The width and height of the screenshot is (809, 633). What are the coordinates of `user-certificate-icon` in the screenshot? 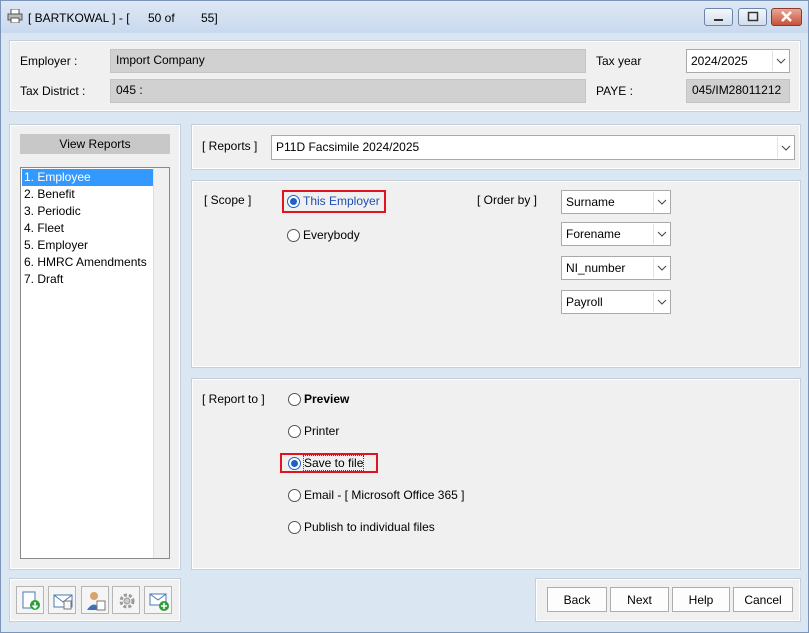 It's located at (96, 601).